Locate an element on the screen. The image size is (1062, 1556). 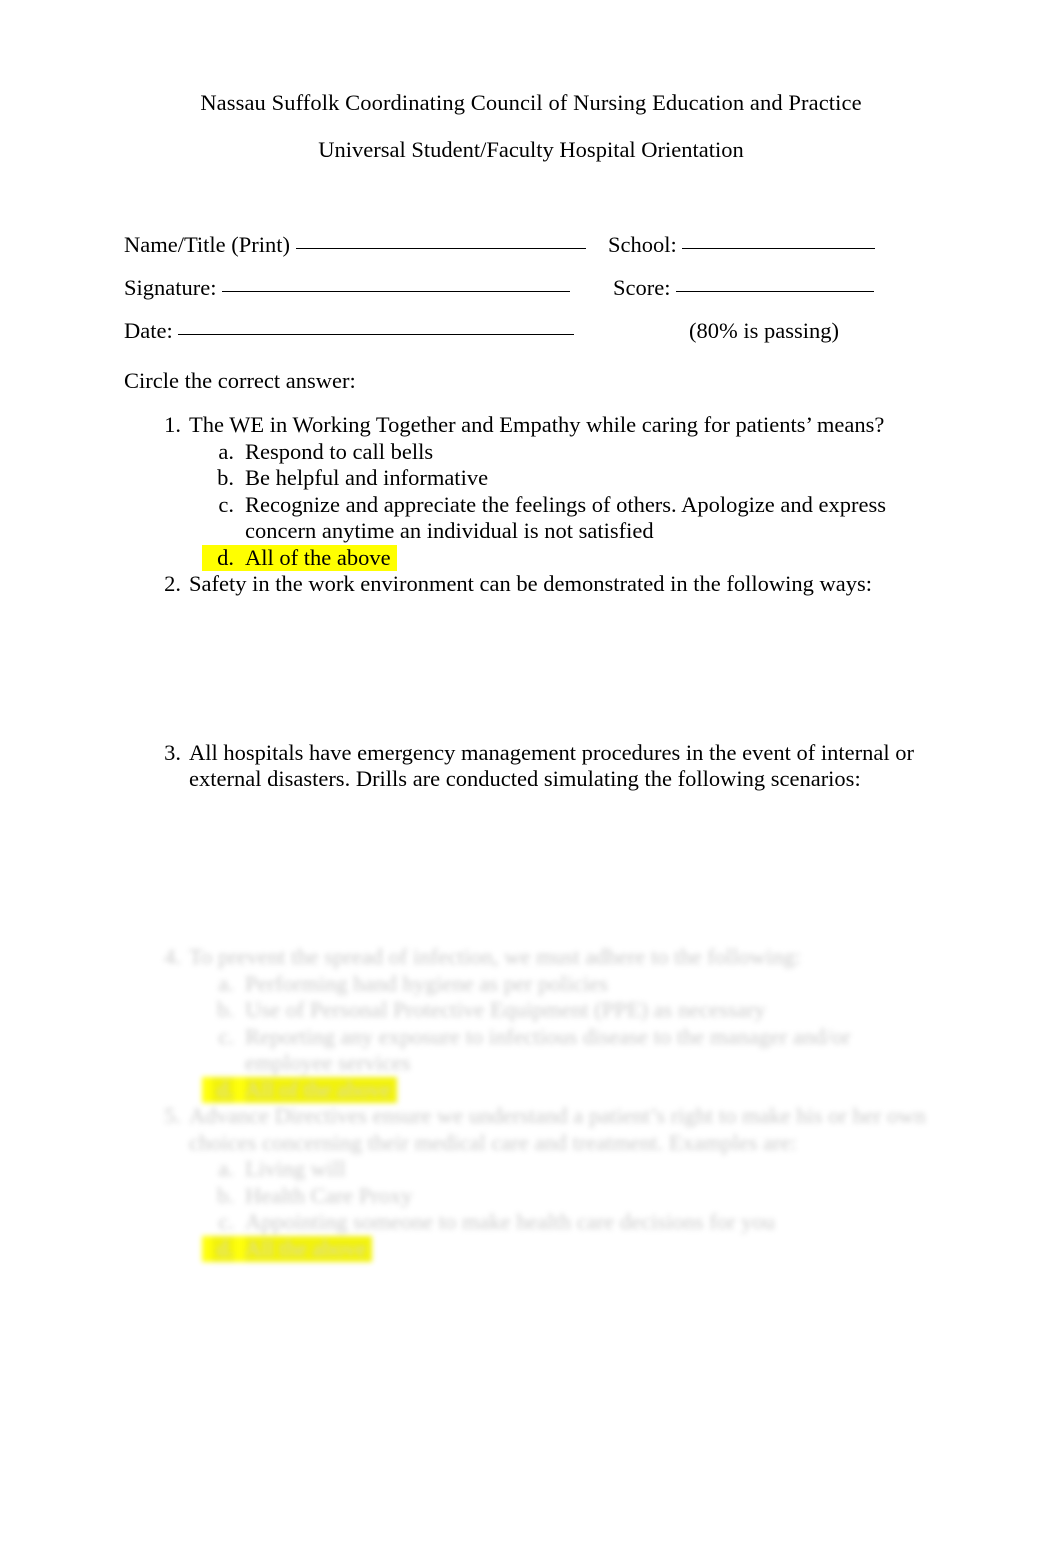
blank-answer-area is located at coordinates (531, 669).